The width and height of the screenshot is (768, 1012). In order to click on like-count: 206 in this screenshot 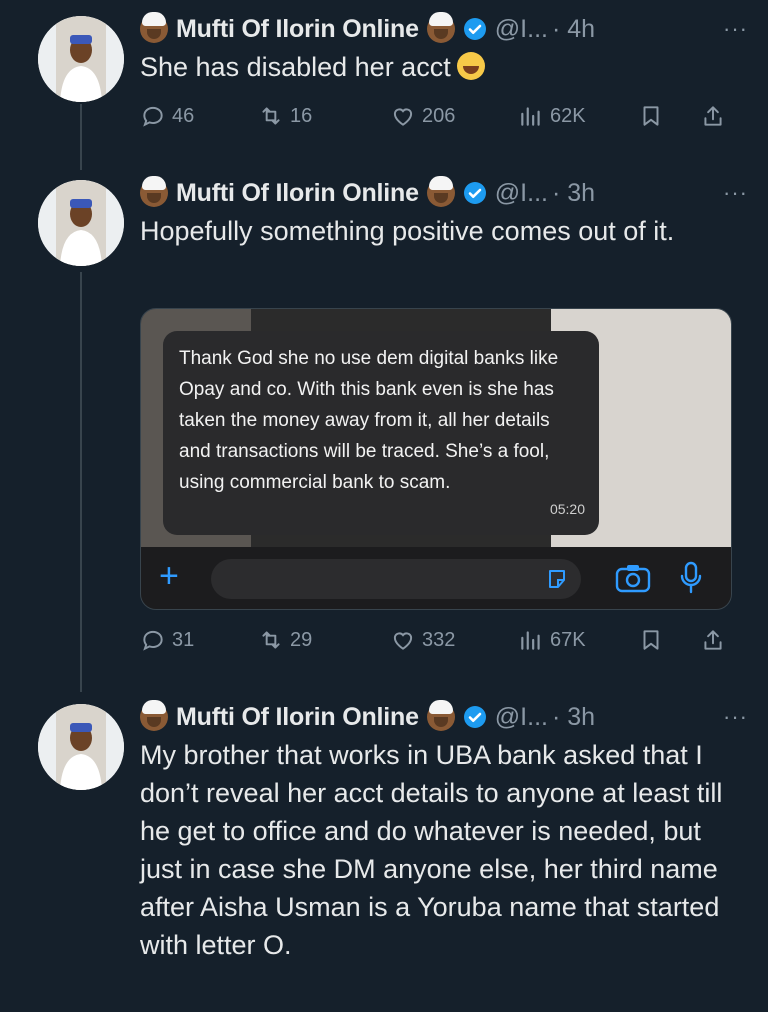, I will do `click(439, 115)`.